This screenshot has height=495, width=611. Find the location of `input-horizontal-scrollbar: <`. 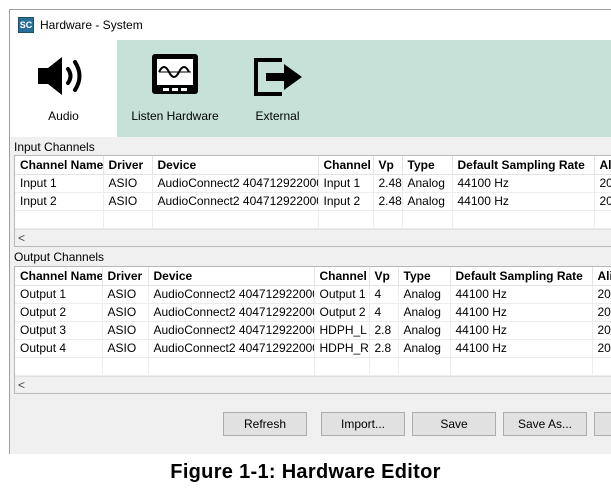

input-horizontal-scrollbar: < is located at coordinates (313, 237).